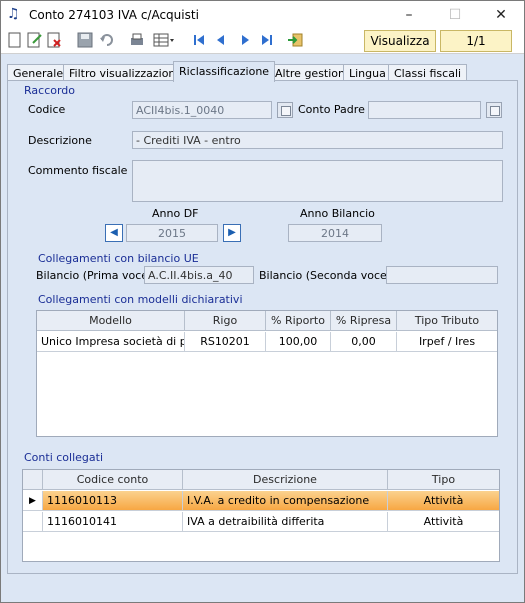 Image resolution: width=525 pixels, height=603 pixels. I want to click on bilancio-seconda-voce-label: Bilancio (Seconda voce), so click(325, 275).